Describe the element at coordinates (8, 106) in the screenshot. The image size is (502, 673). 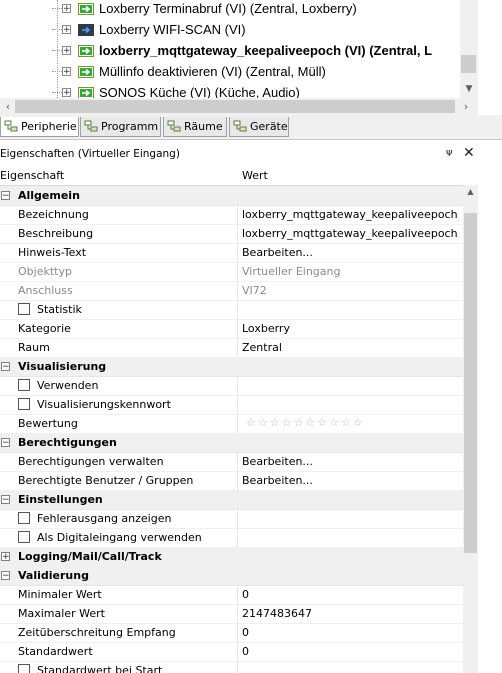
I see `chevron-left-icon: ‹` at that location.